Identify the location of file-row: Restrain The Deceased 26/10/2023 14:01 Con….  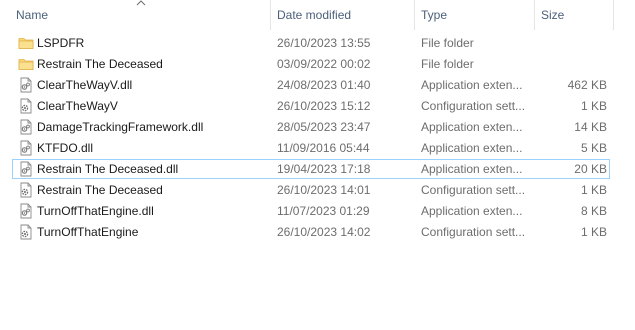
(317, 190).